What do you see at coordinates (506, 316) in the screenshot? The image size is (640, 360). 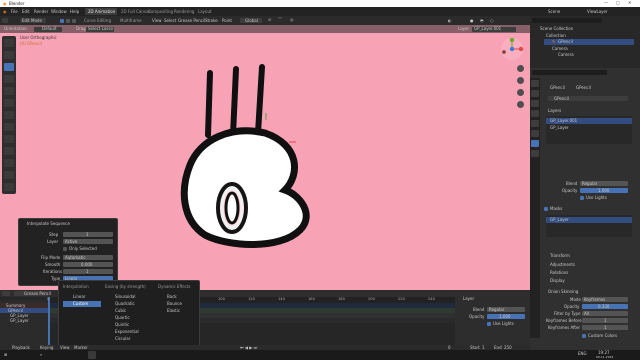 I see `tl-opacity-slider: 1.000` at bounding box center [506, 316].